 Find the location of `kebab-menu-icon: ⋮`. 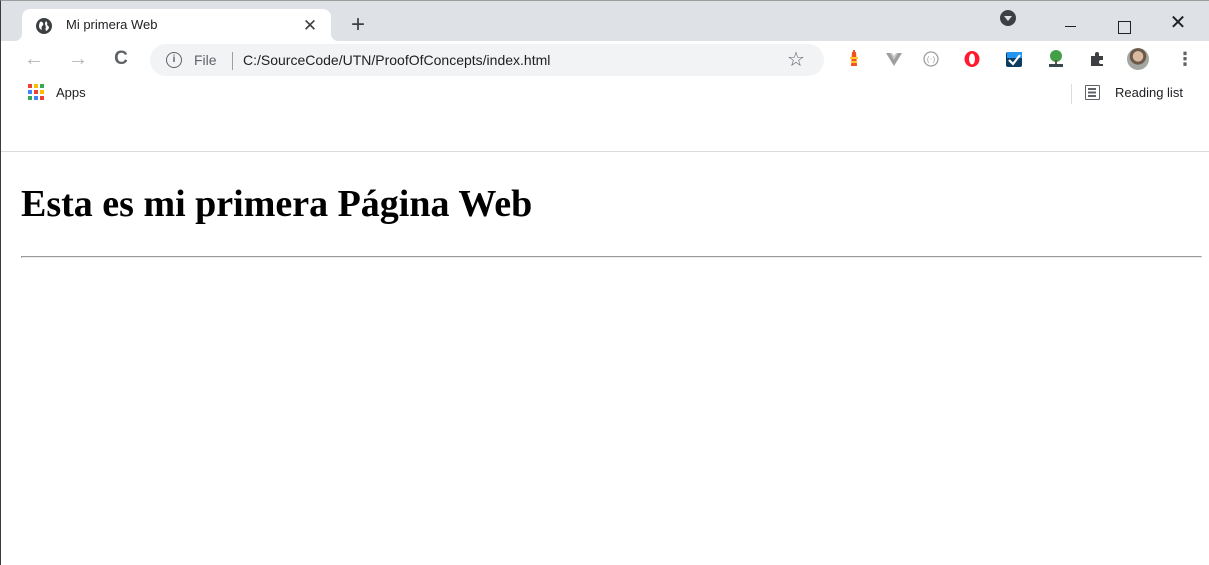

kebab-menu-icon: ⋮ is located at coordinates (1185, 59).